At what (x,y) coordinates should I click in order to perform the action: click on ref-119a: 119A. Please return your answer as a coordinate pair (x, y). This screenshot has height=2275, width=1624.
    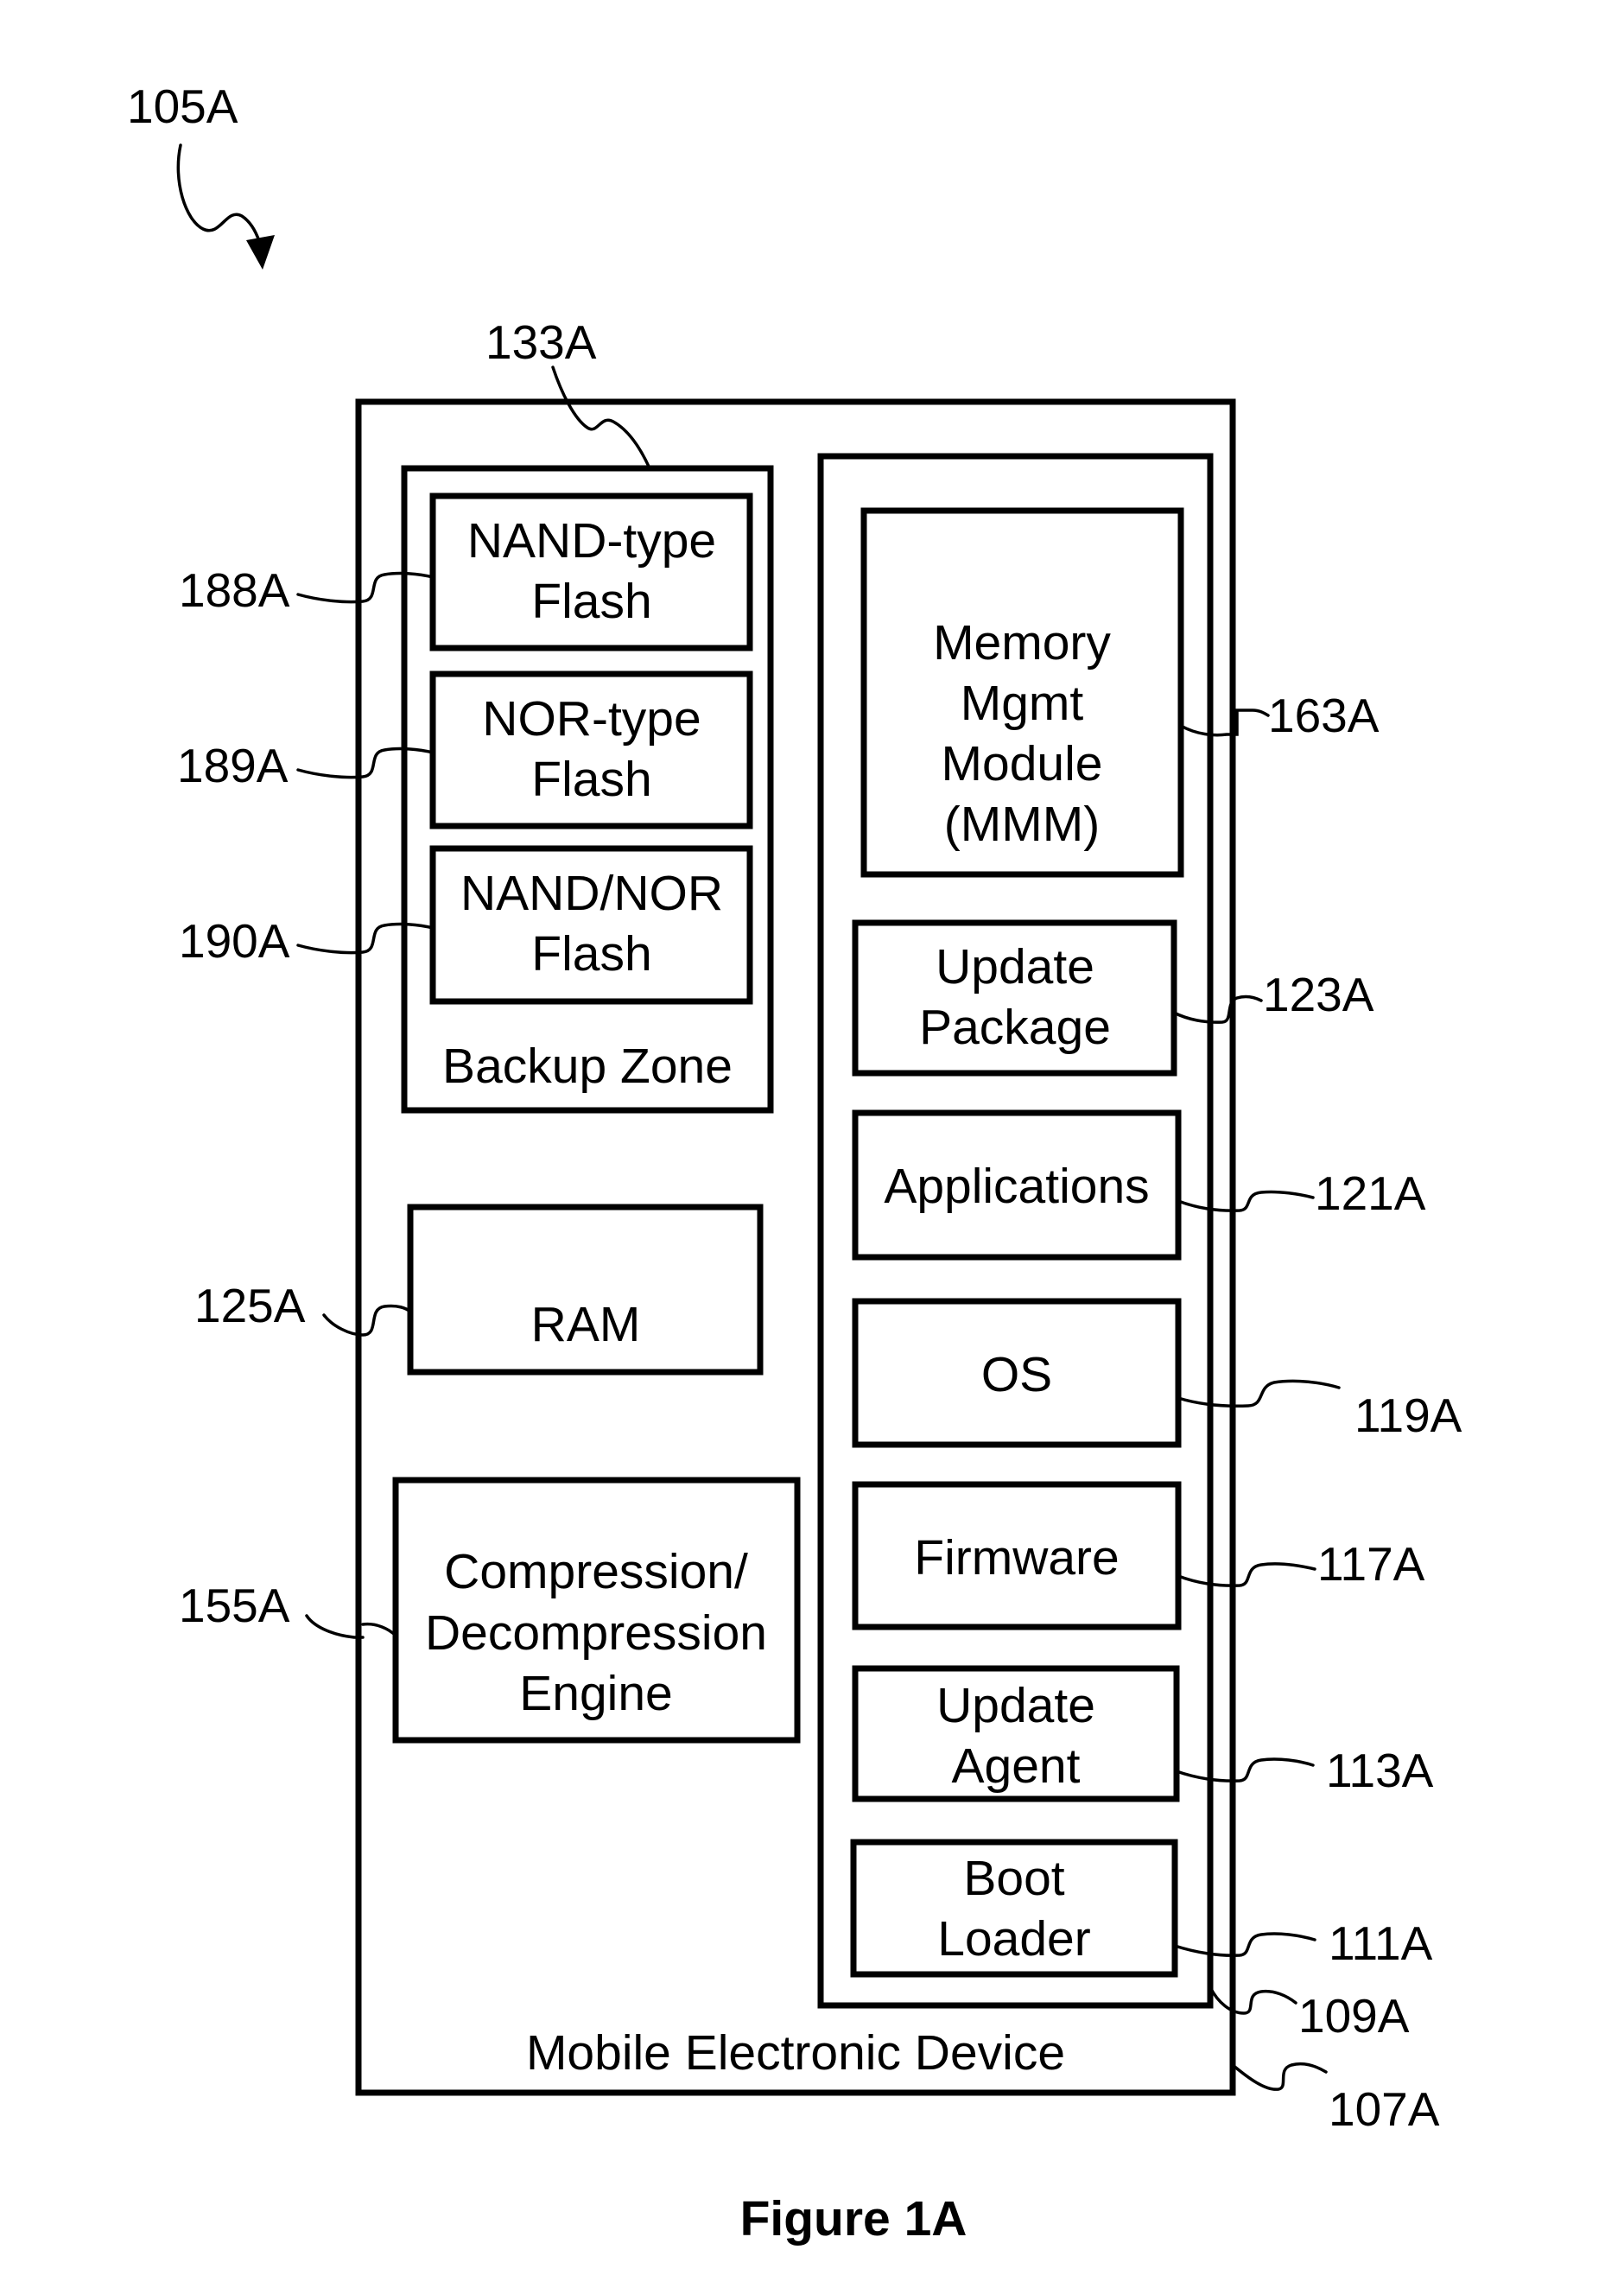
    Looking at the image, I should click on (1408, 1415).